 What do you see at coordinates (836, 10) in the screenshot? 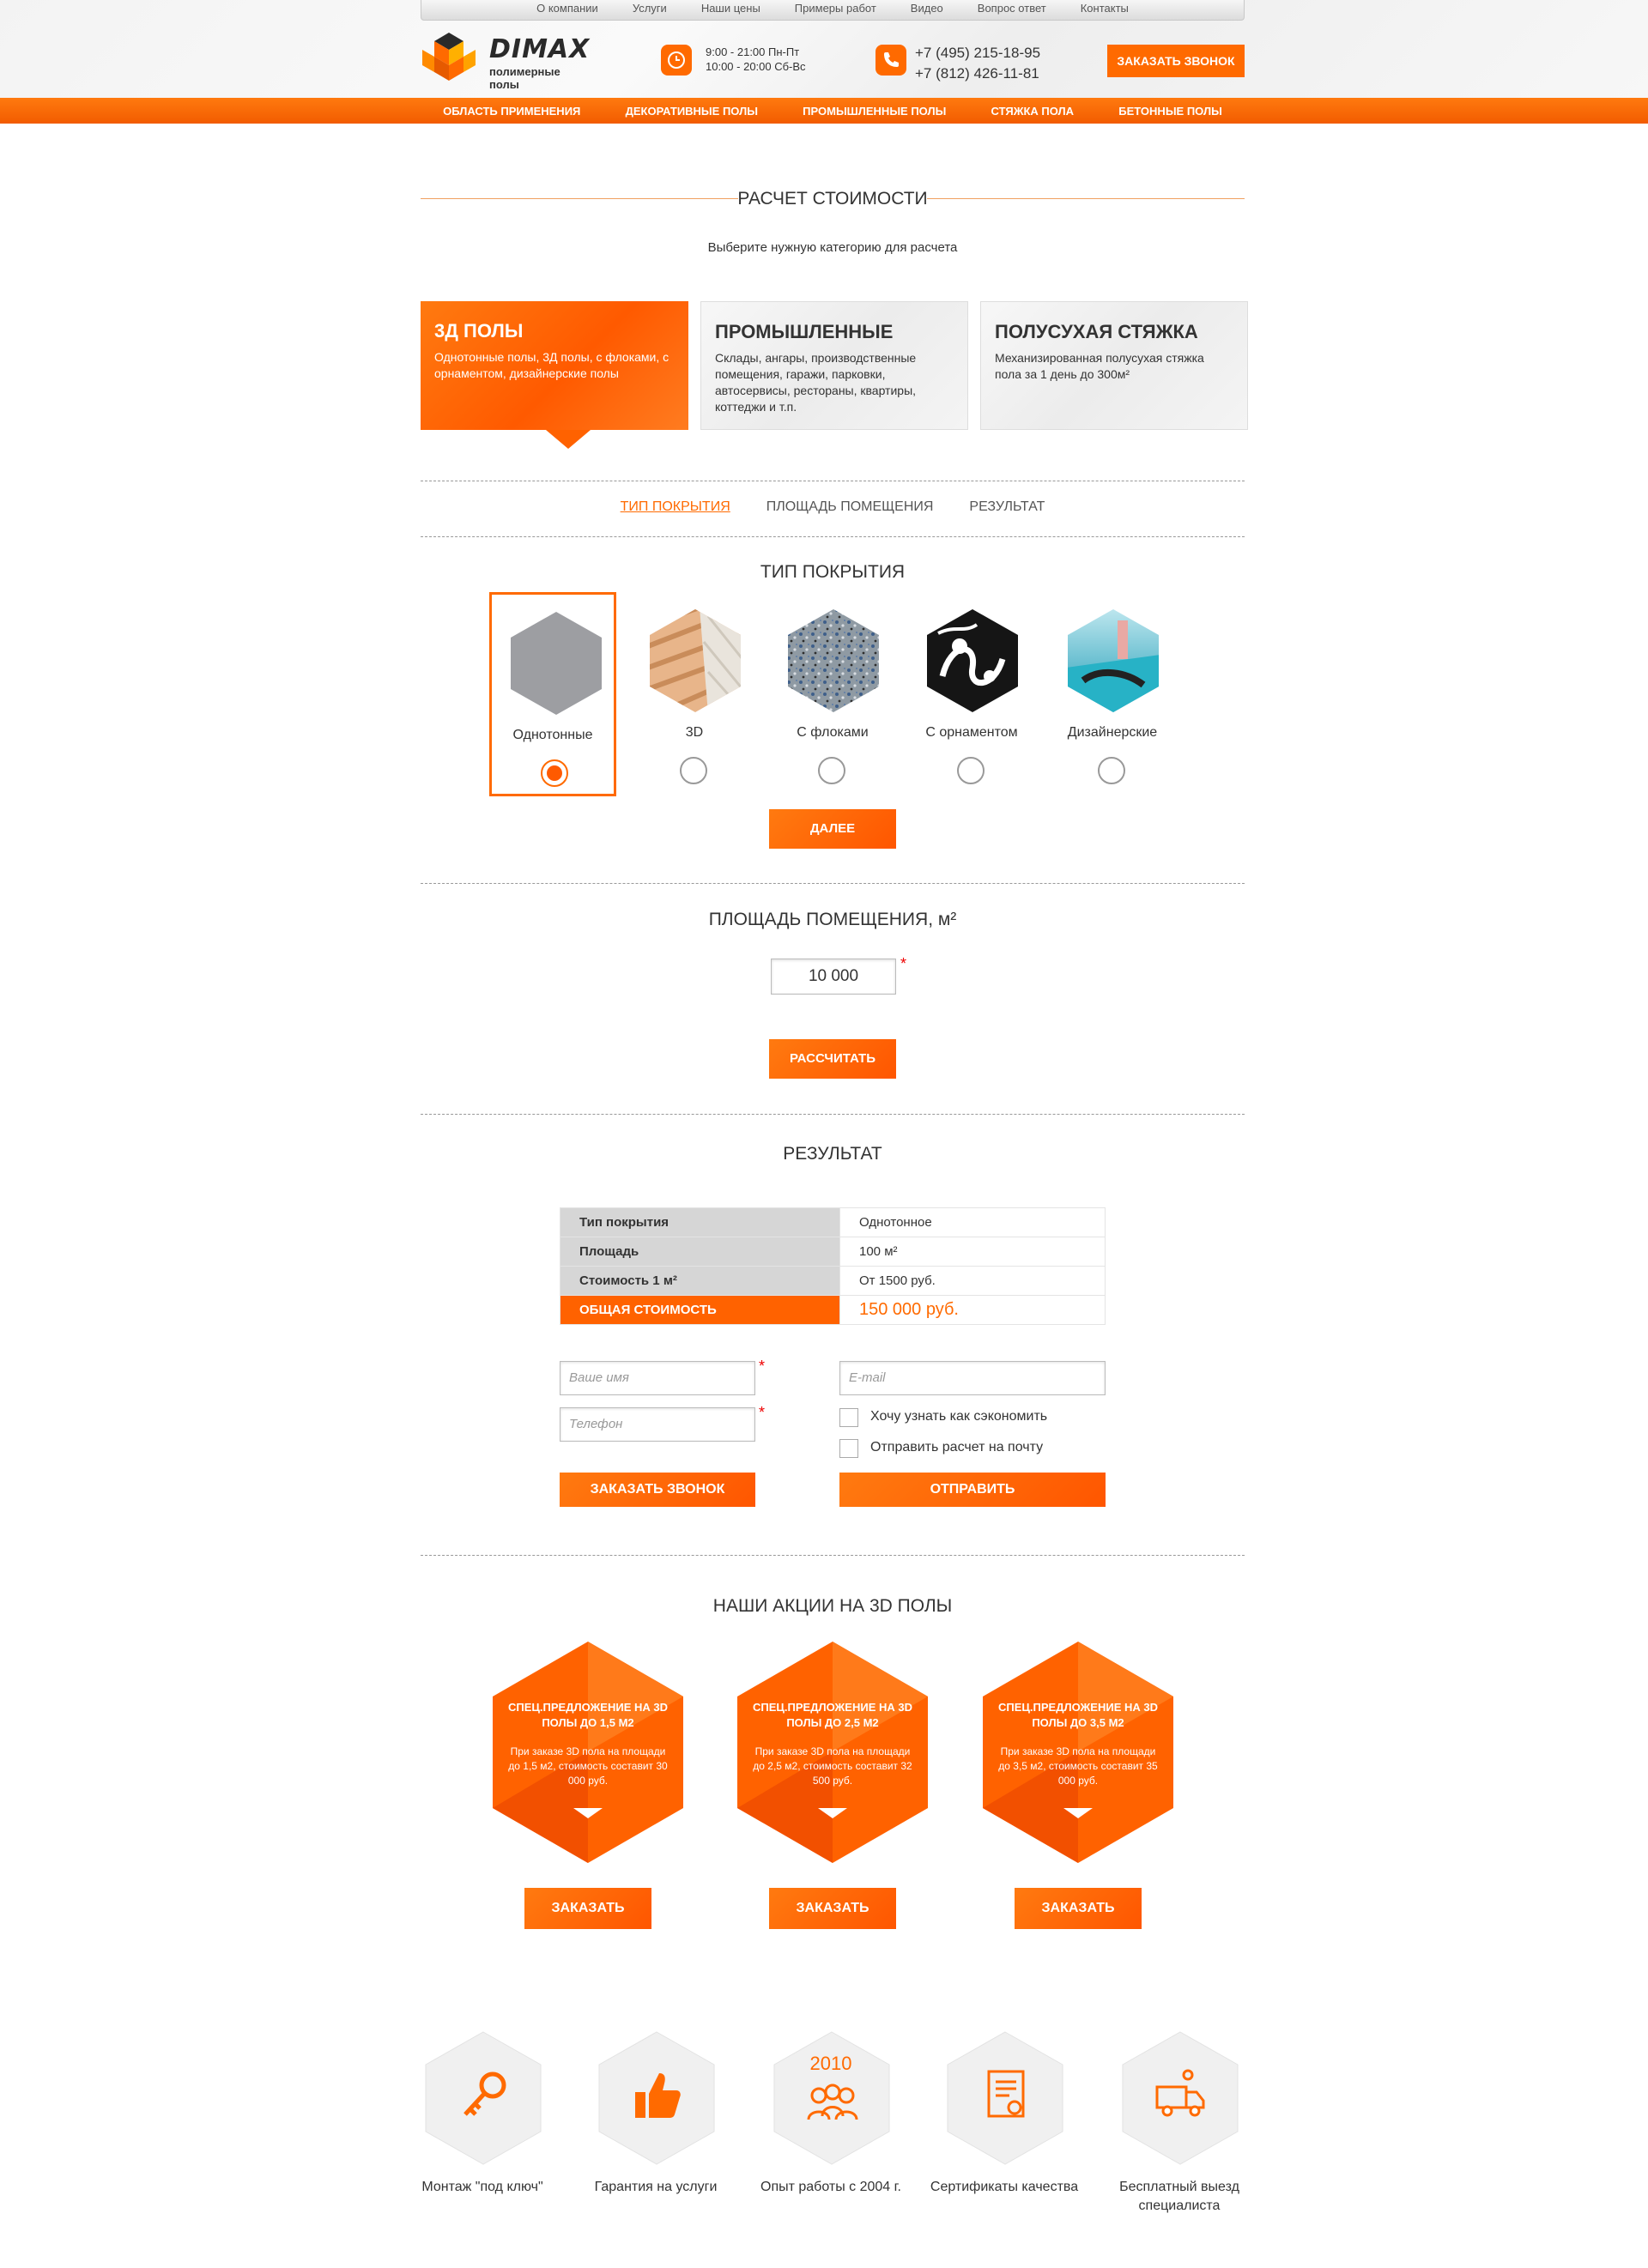
I see `top-nav-item: Примеры работ` at bounding box center [836, 10].